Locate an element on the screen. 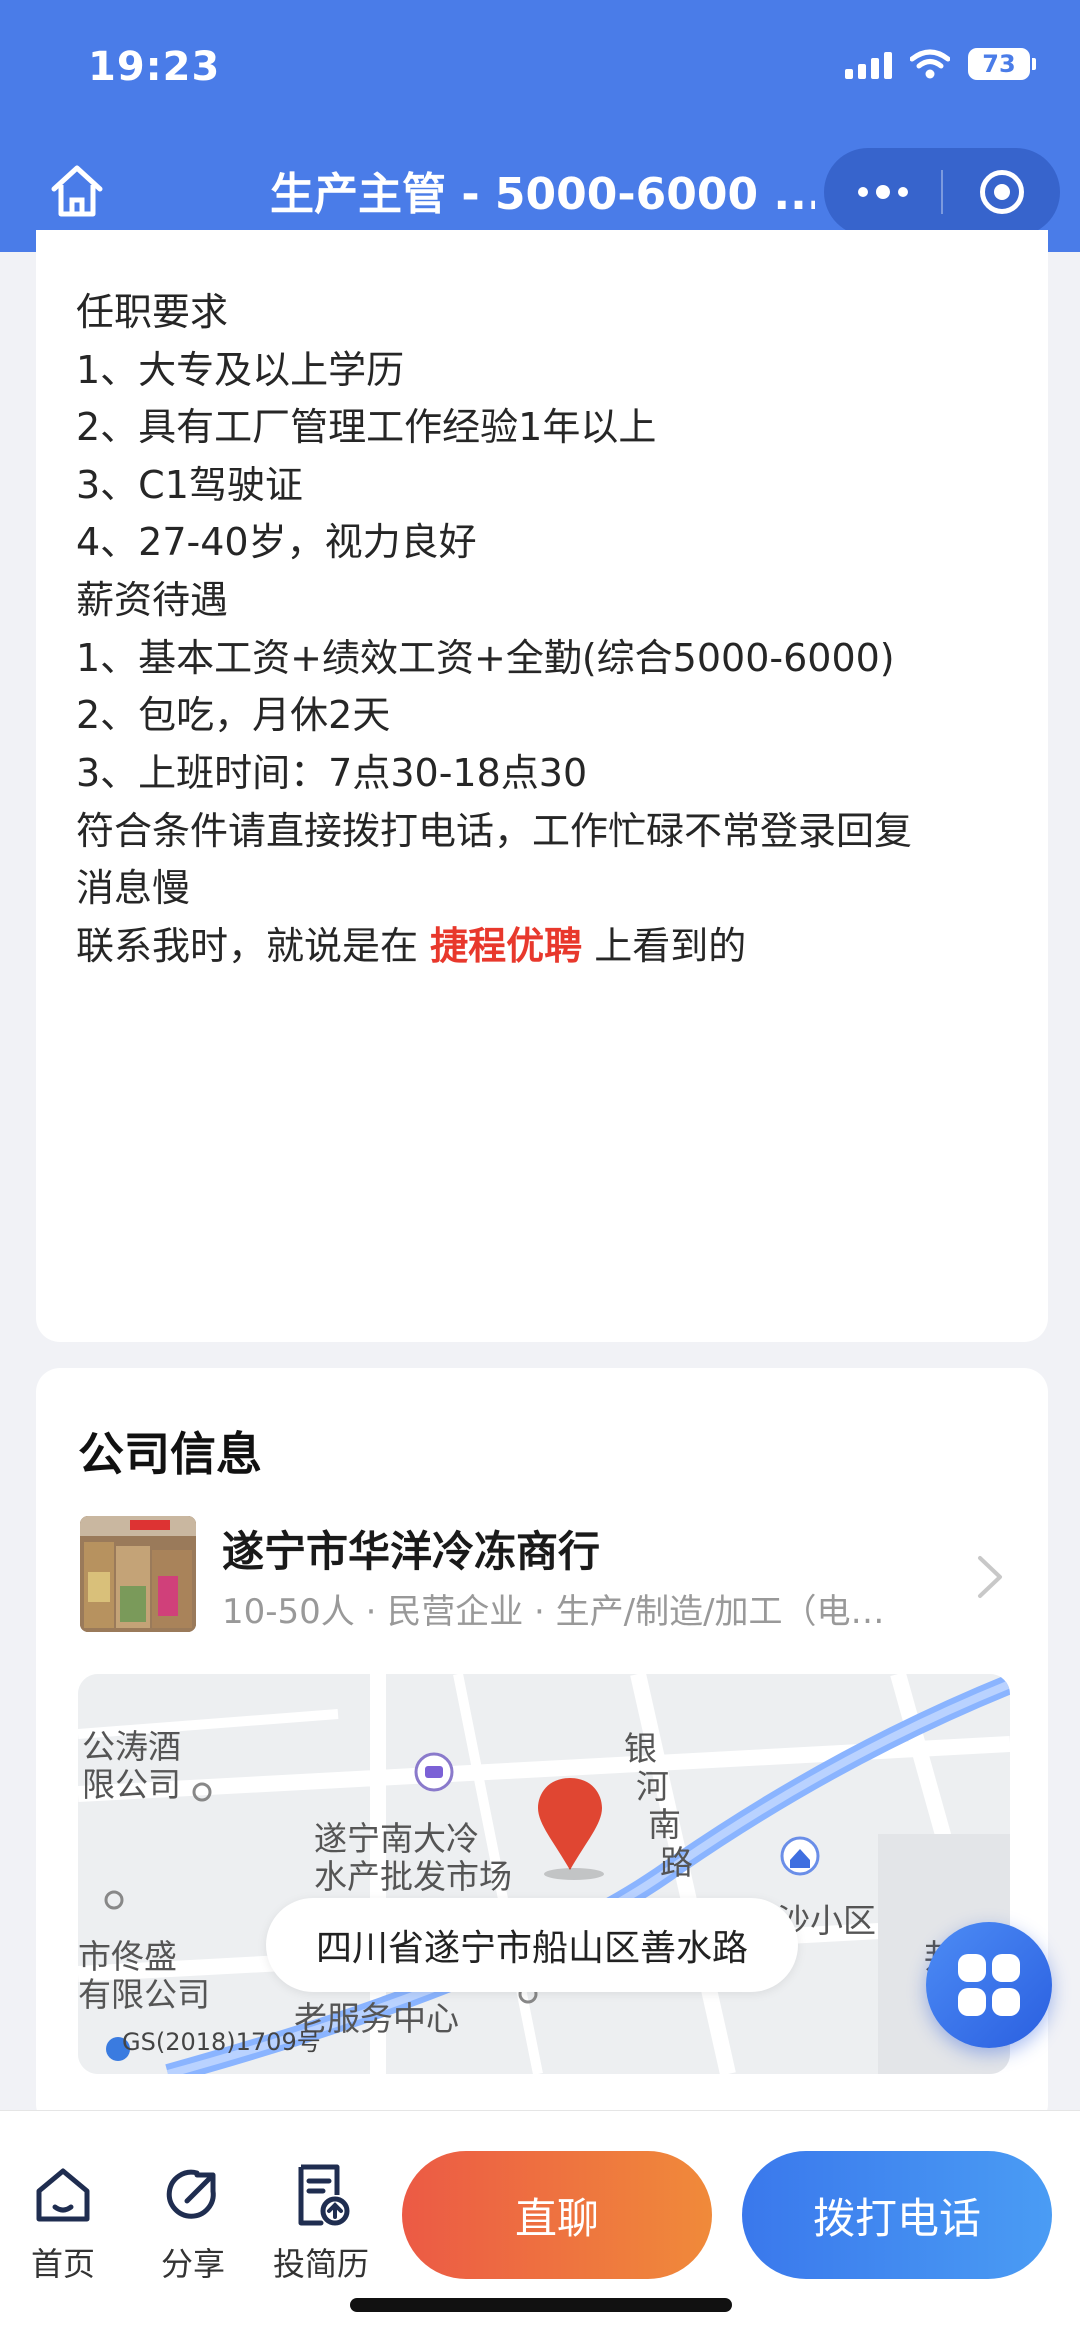 The height and width of the screenshot is (2337, 1080). brand-name: 捷程优聘 is located at coordinates (506, 946).